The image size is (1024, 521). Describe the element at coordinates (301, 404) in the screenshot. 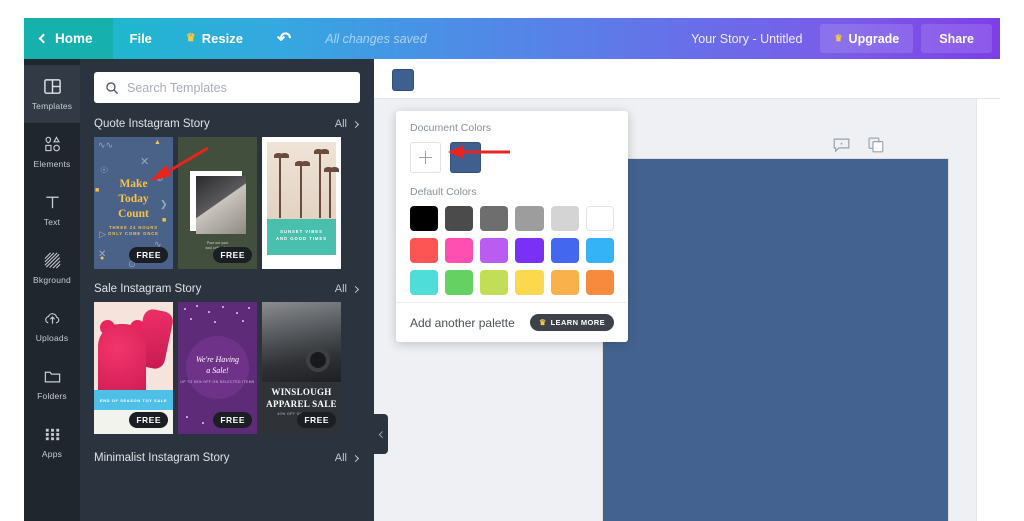

I see `template-line-2: APPAREL SALE` at that location.